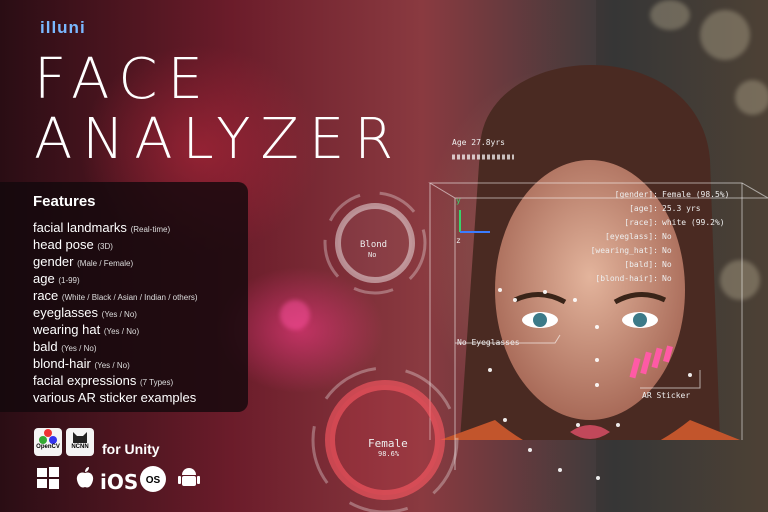 This screenshot has height=512, width=768. Describe the element at coordinates (119, 482) in the screenshot. I see `ios-label: iOS` at that location.